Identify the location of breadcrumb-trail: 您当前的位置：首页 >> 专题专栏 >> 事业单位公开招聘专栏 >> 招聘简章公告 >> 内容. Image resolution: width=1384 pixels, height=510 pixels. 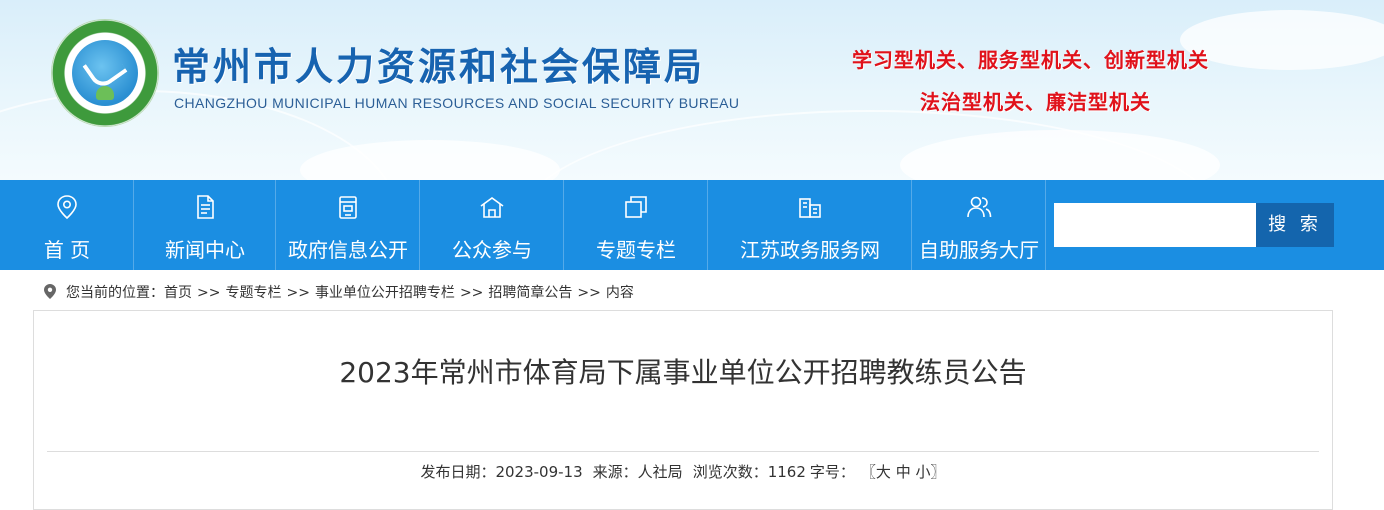
(350, 292).